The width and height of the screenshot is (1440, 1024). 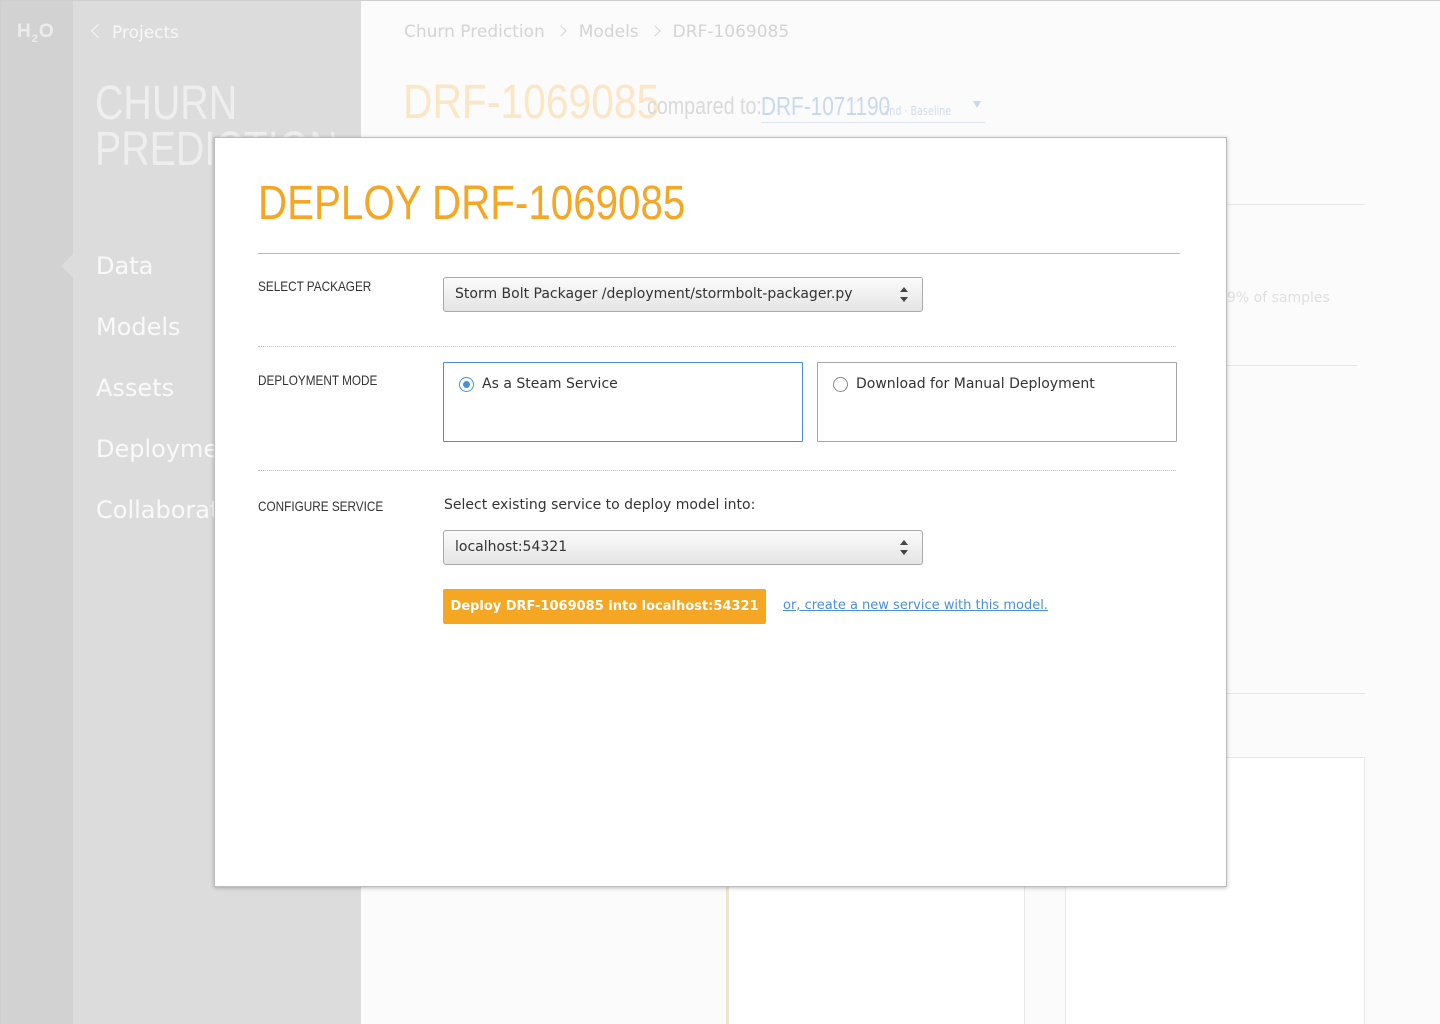 What do you see at coordinates (731, 32) in the screenshot?
I see `breadcrumb-model: DRF-1069085` at bounding box center [731, 32].